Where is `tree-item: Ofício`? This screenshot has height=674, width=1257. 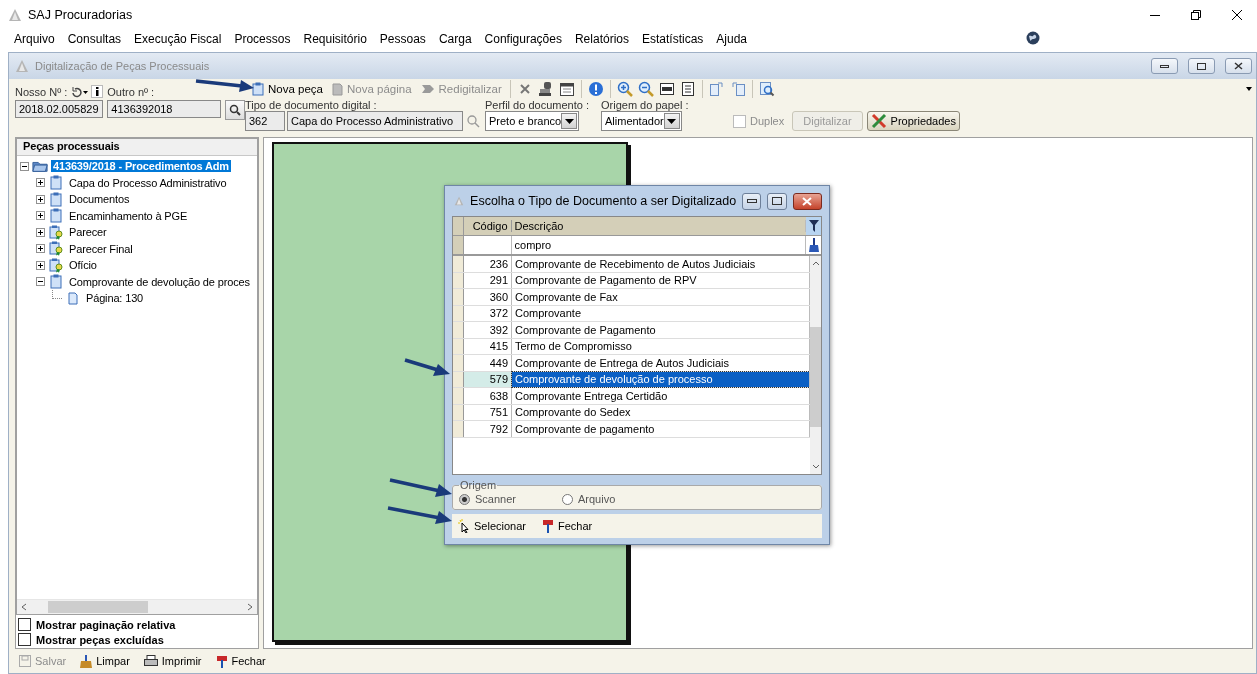 tree-item: Ofício is located at coordinates (83, 265).